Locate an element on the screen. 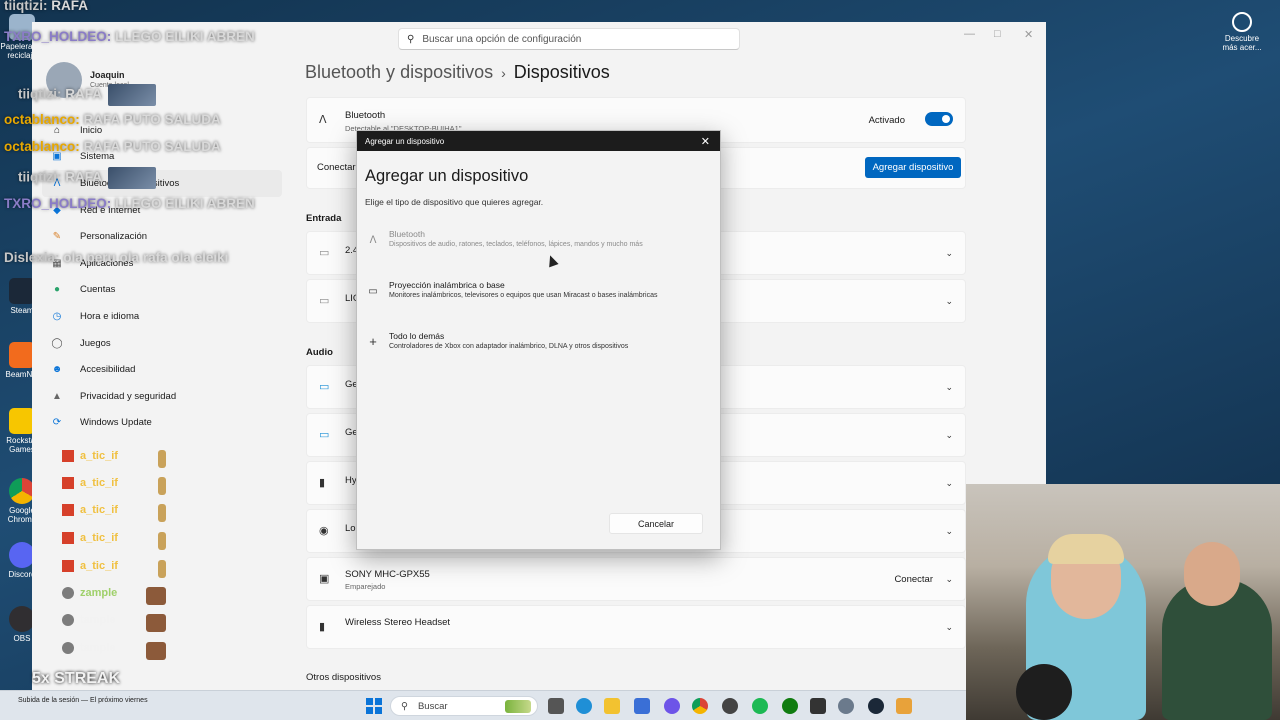 This screenshot has width=1280, height=720. stereo-icon: ▣ is located at coordinates (324, 579).